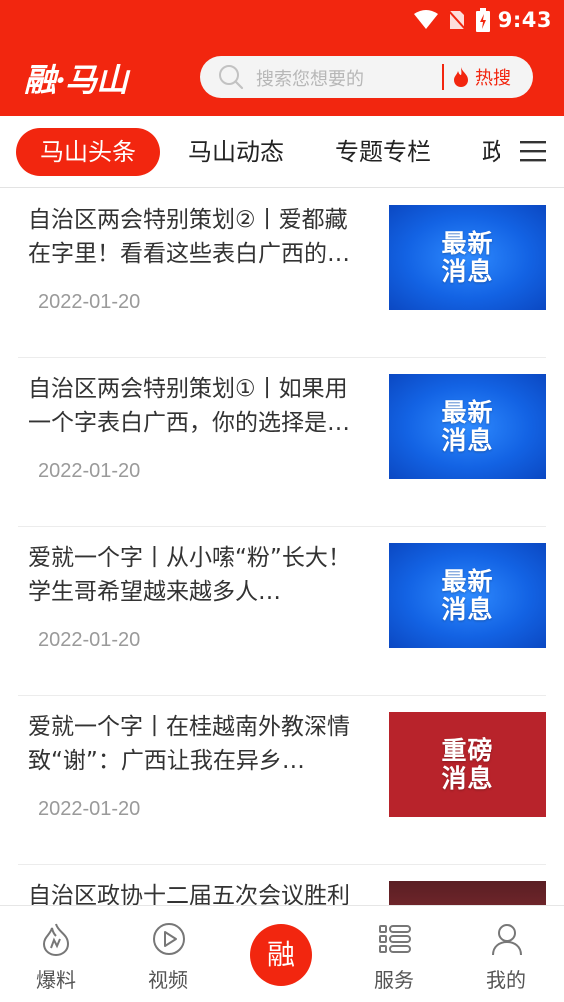  What do you see at coordinates (467, 893) in the screenshot?
I see `news-thumbnail-photo` at bounding box center [467, 893].